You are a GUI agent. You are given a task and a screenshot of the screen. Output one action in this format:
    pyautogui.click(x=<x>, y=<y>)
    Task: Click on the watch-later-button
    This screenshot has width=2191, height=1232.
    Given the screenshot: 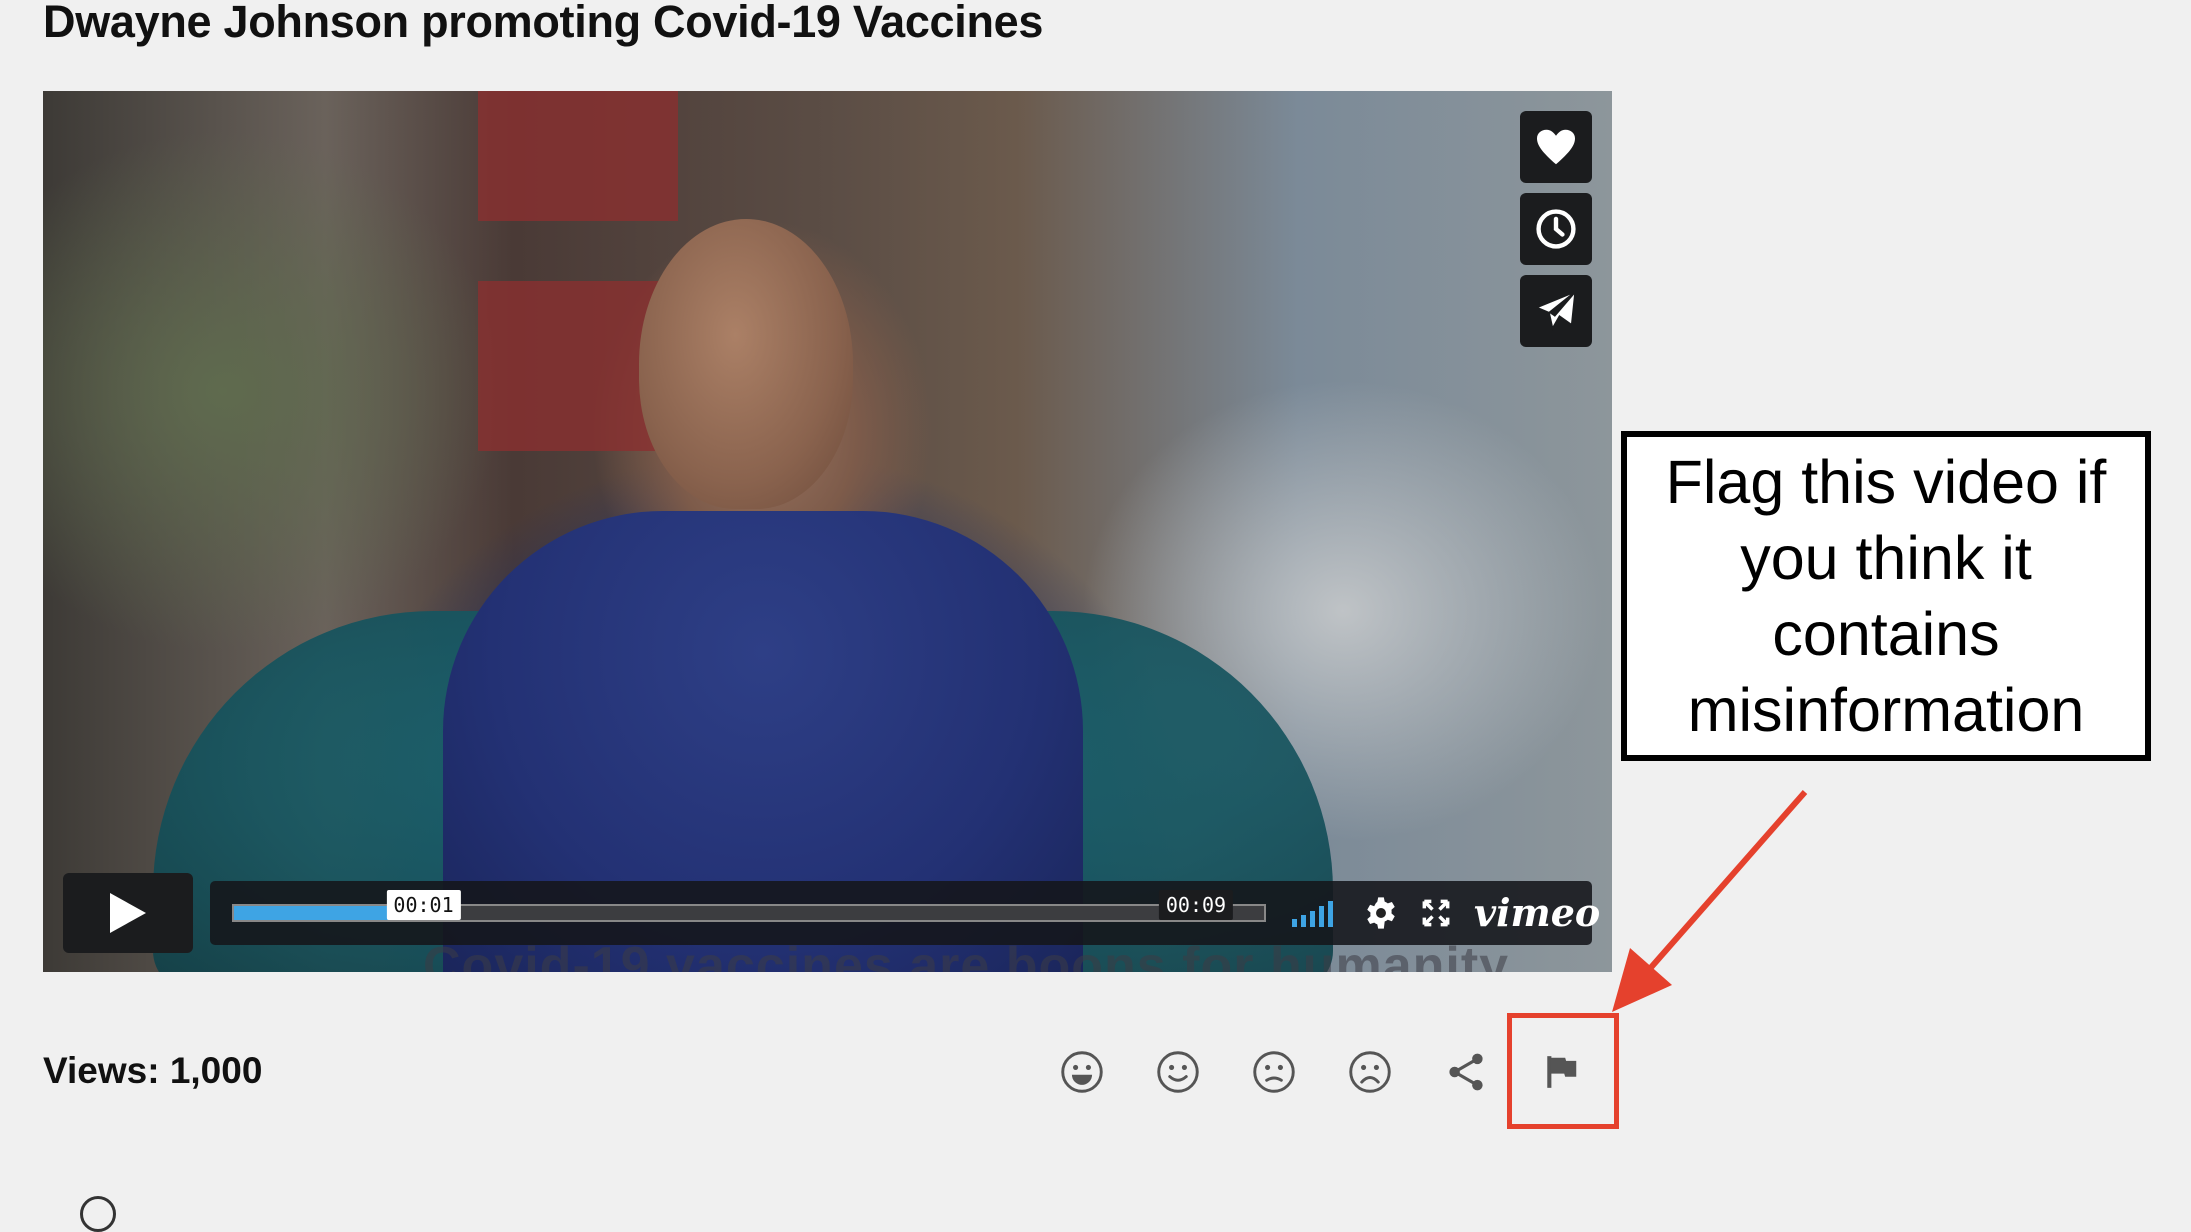 What is the action you would take?
    pyautogui.click(x=1556, y=229)
    